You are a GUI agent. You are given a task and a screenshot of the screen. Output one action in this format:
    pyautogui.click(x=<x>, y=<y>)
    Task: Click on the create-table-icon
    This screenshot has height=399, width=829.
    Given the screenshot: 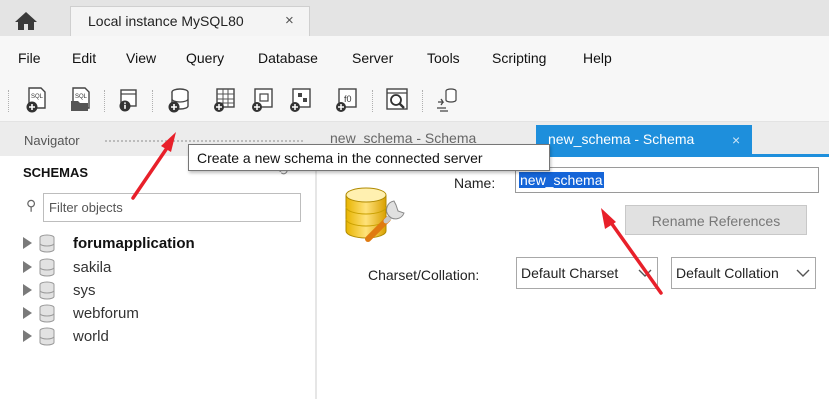 What is the action you would take?
    pyautogui.click(x=224, y=100)
    